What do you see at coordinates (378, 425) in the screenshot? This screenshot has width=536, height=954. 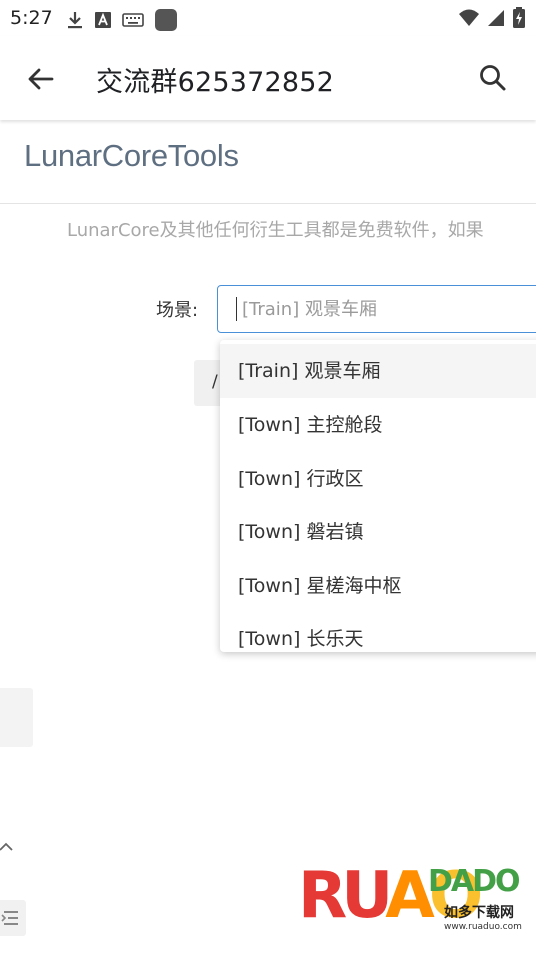 I see `dropdown-item: [Town] 主控舱段` at bounding box center [378, 425].